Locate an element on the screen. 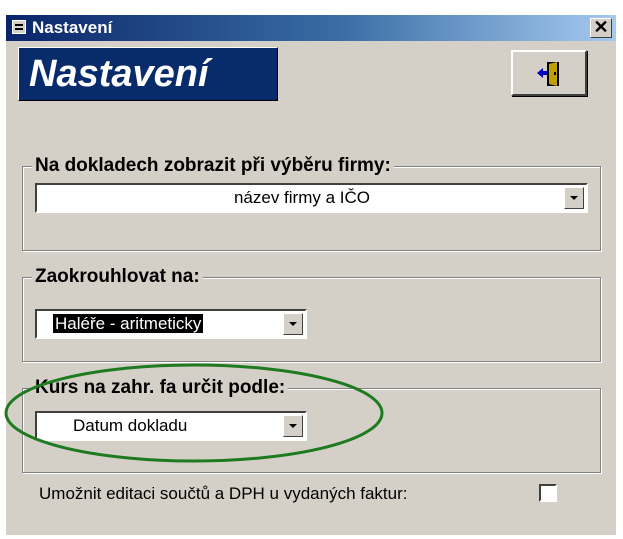  group-company-display-label: Na dokladech zobrazit při výběru firmy: is located at coordinates (213, 166).